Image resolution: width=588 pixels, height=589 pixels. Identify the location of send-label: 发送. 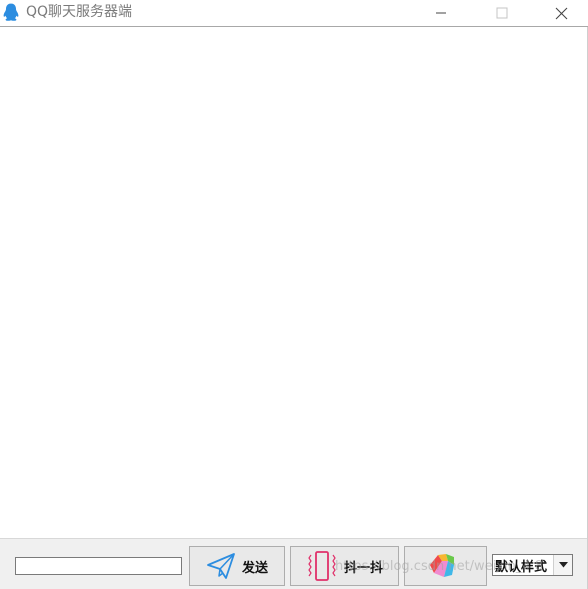
(254, 568).